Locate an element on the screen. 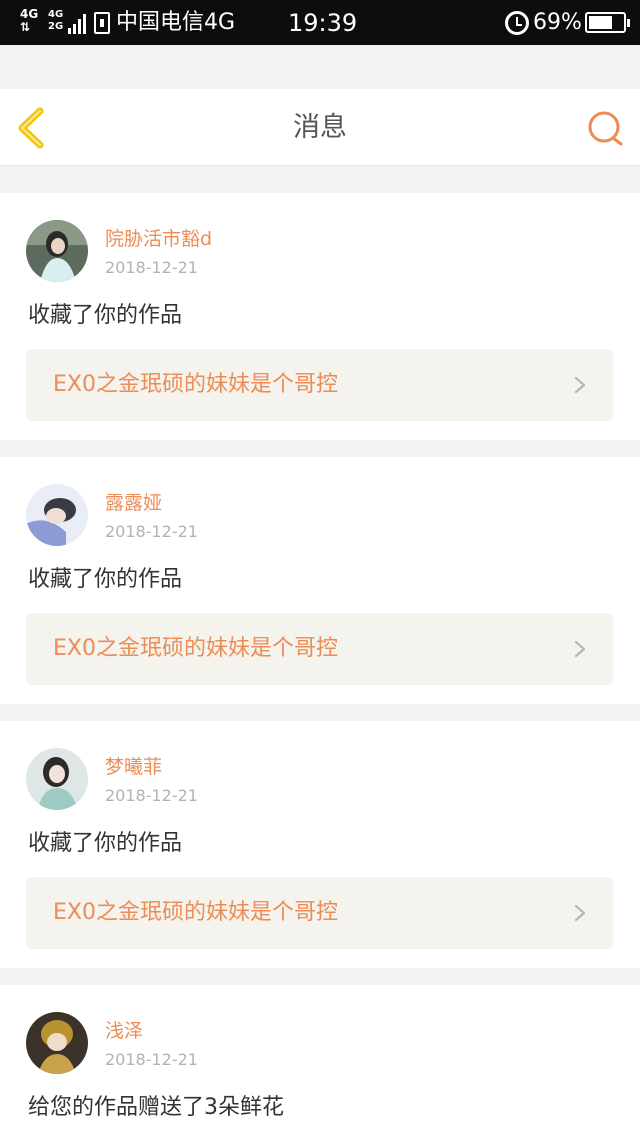 This screenshot has width=640, height=1138. page-title: 消息 is located at coordinates (320, 127).